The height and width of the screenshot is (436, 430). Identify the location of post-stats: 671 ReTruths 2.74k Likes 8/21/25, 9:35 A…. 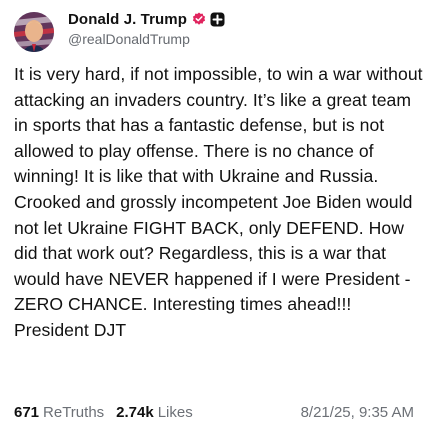
(214, 415).